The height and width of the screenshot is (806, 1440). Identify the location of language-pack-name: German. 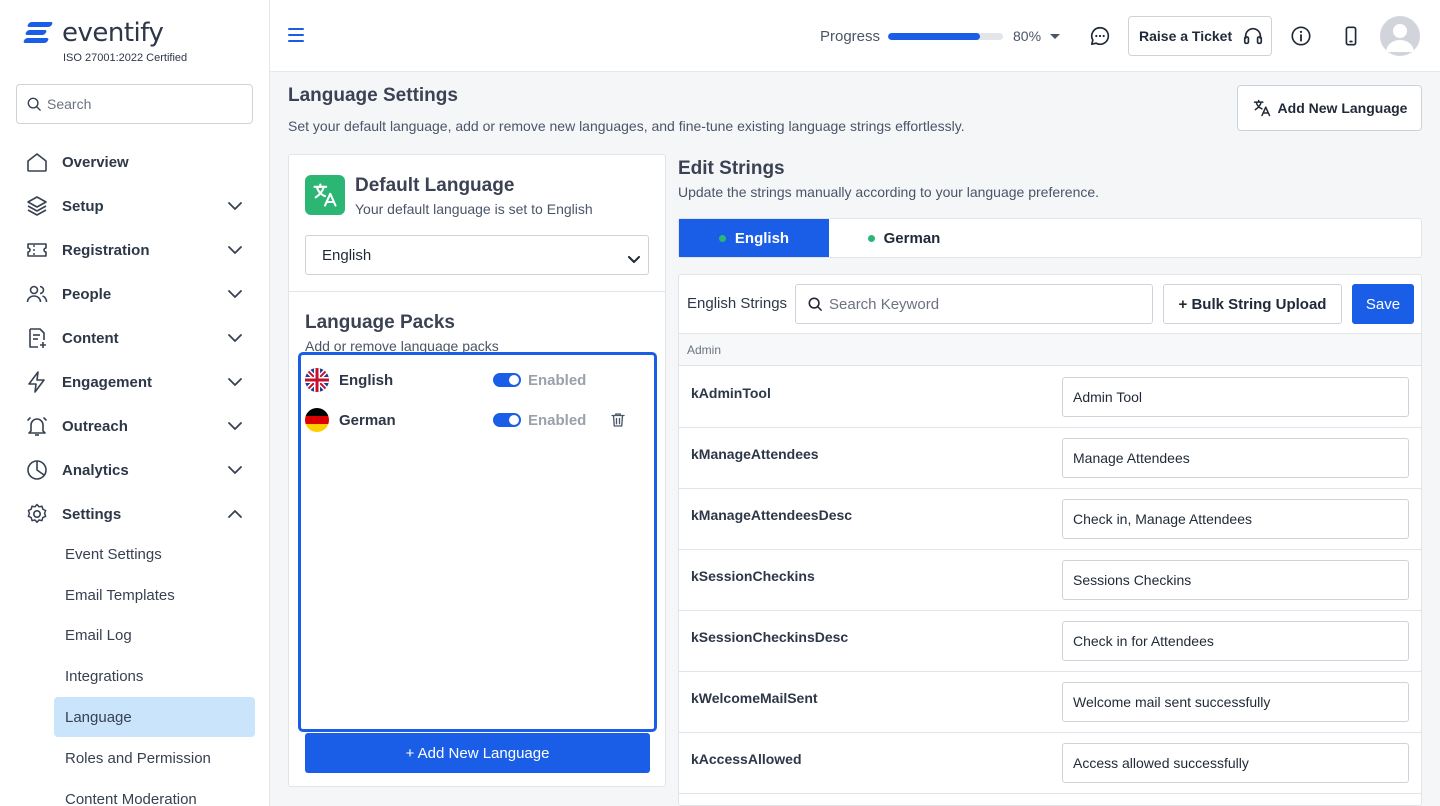
(367, 420).